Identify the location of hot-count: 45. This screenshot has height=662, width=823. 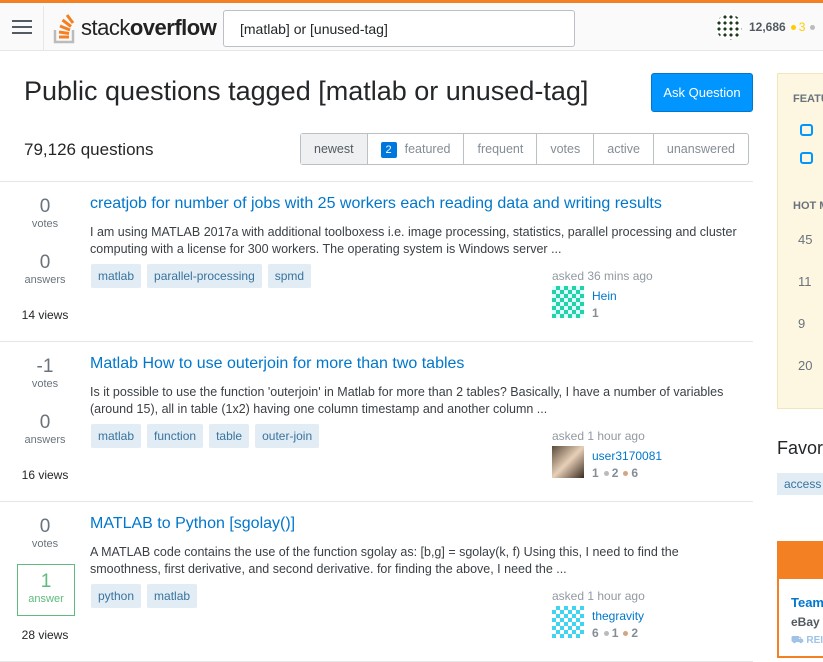
(805, 239).